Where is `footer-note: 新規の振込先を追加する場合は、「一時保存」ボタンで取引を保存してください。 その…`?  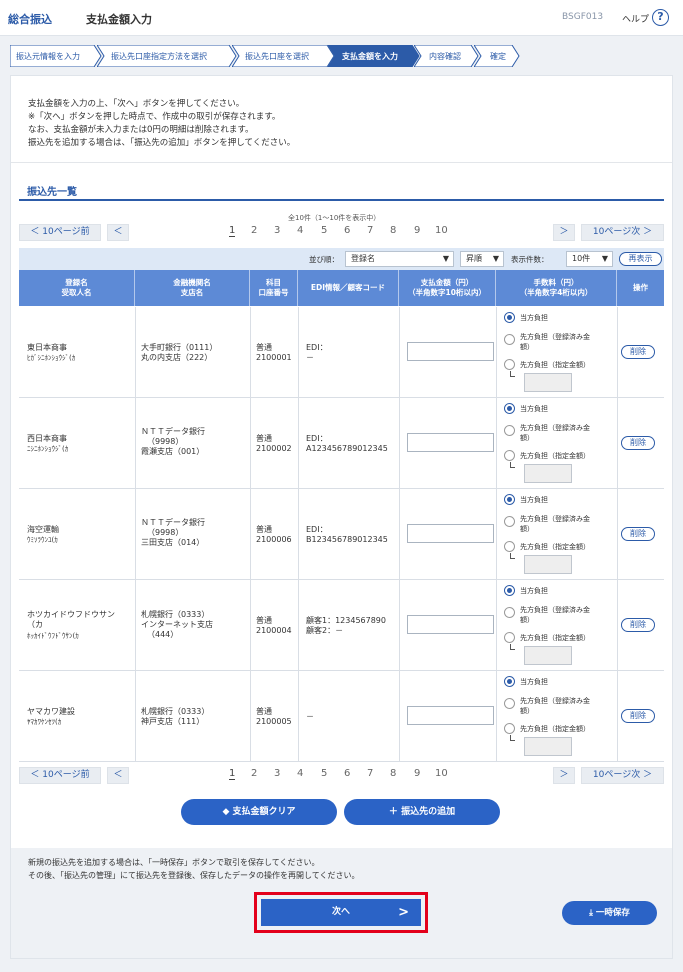 footer-note: 新規の振込先を追加する場合は、「一時保存」ボタンで取引を保存してください。 その… is located at coordinates (194, 869).